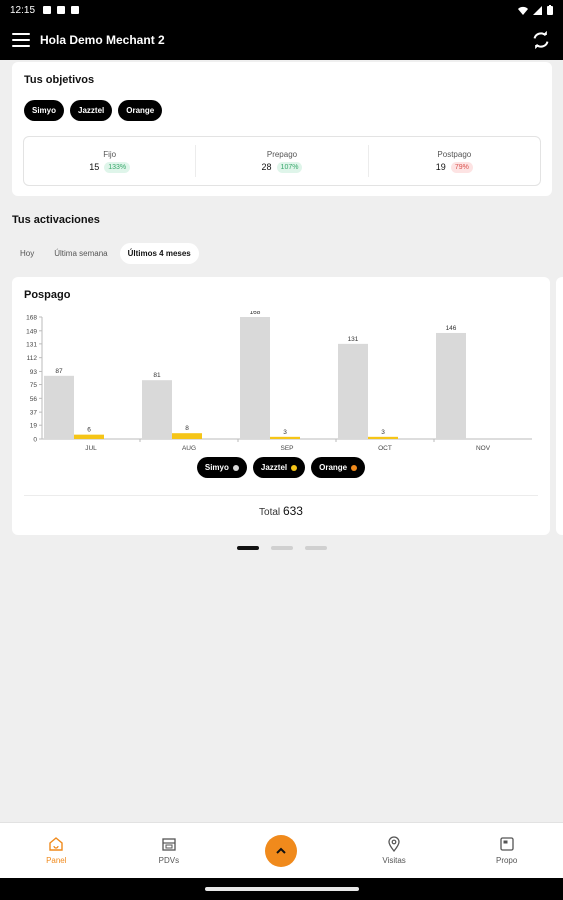  Describe the element at coordinates (221, 467) in the screenshot. I see `legend-simyo: Simyo` at that location.